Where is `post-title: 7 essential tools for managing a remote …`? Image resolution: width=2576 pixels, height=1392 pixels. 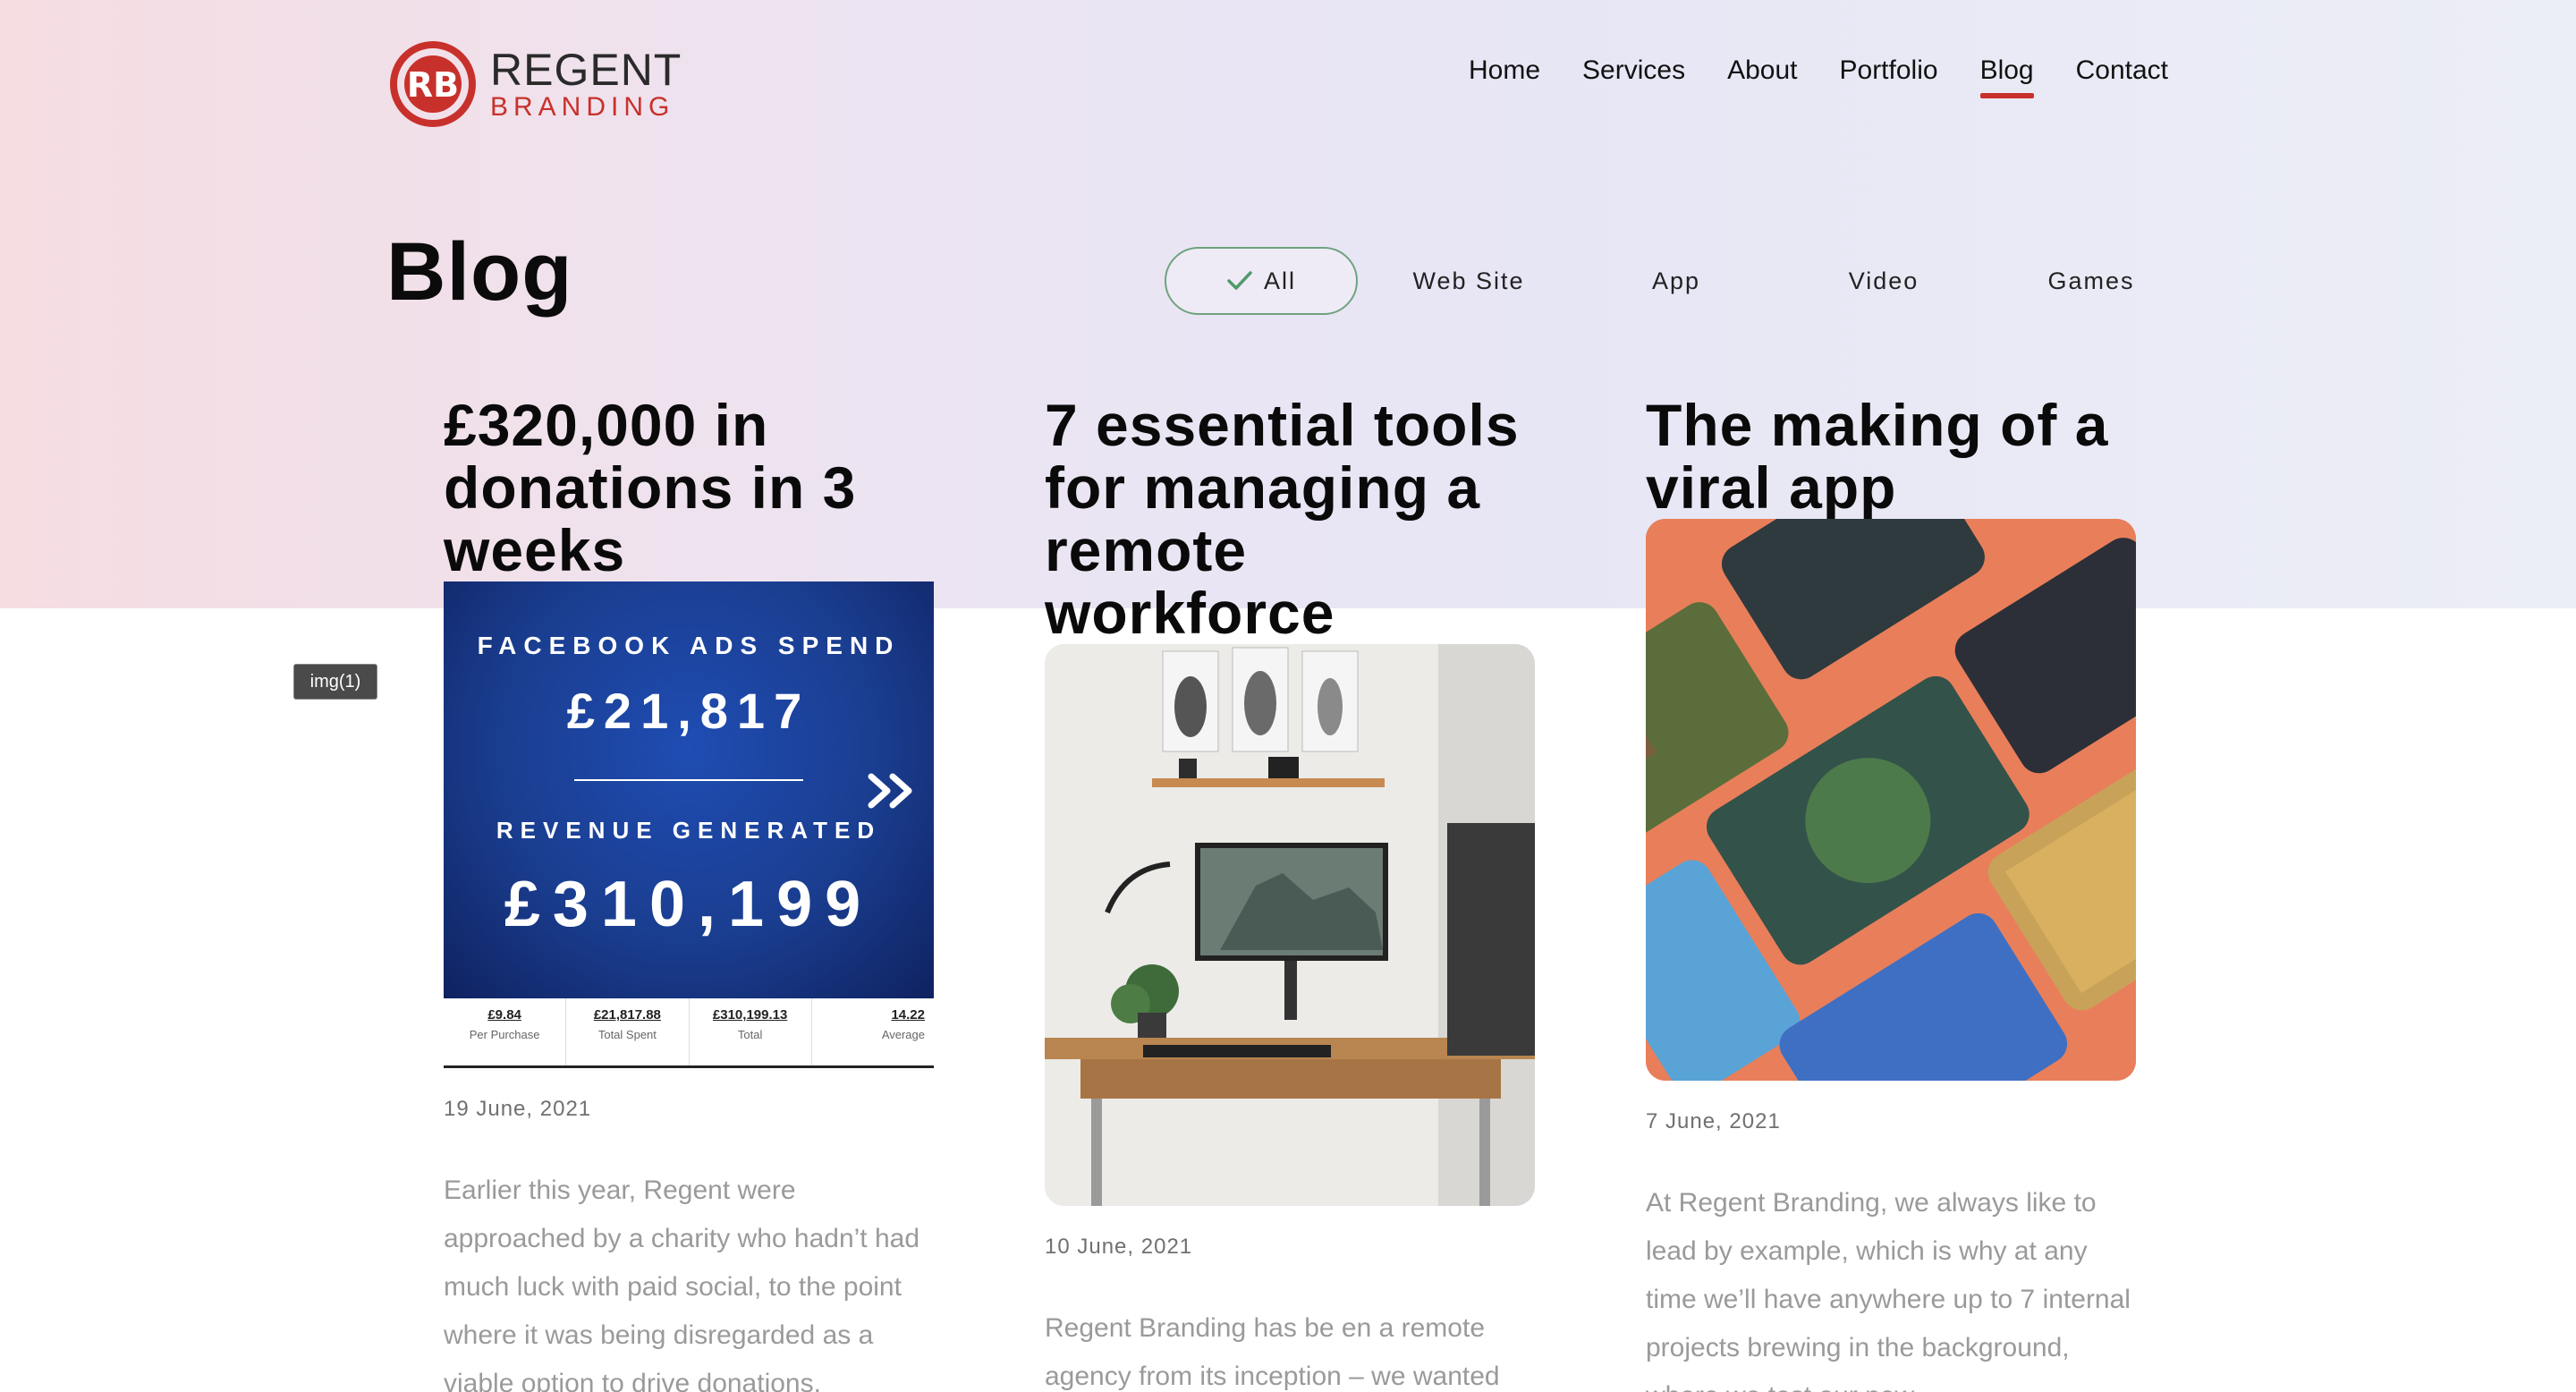 post-title: 7 essential tools for managing a remote … is located at coordinates (1290, 519).